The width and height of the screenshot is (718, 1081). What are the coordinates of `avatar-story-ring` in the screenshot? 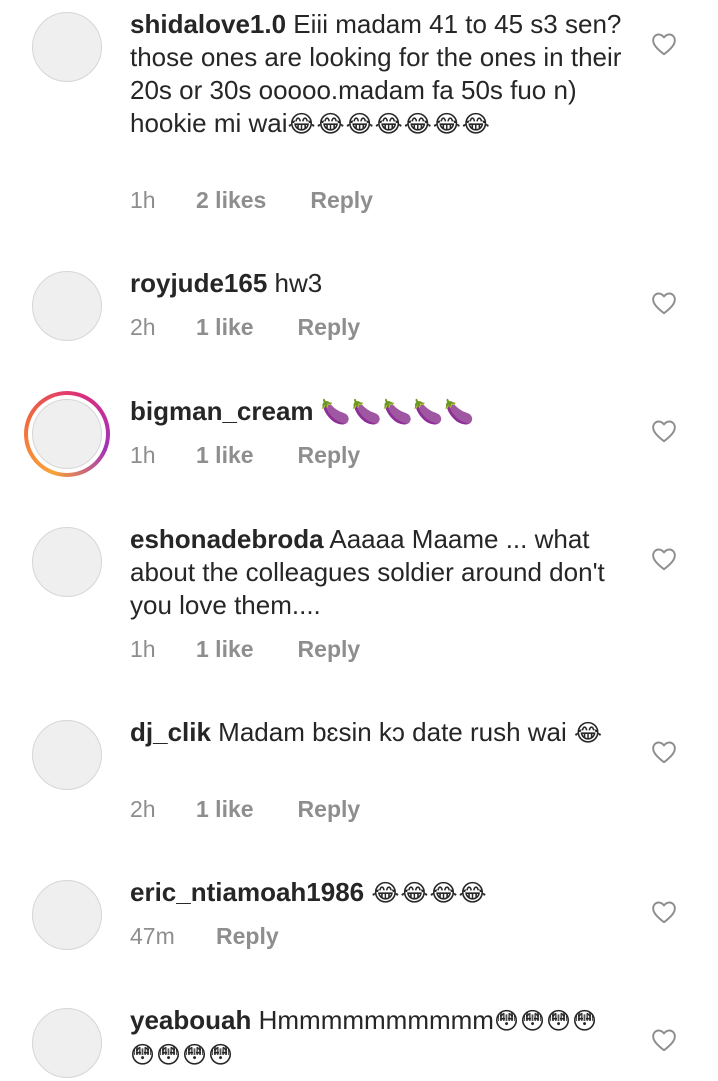 It's located at (67, 434).